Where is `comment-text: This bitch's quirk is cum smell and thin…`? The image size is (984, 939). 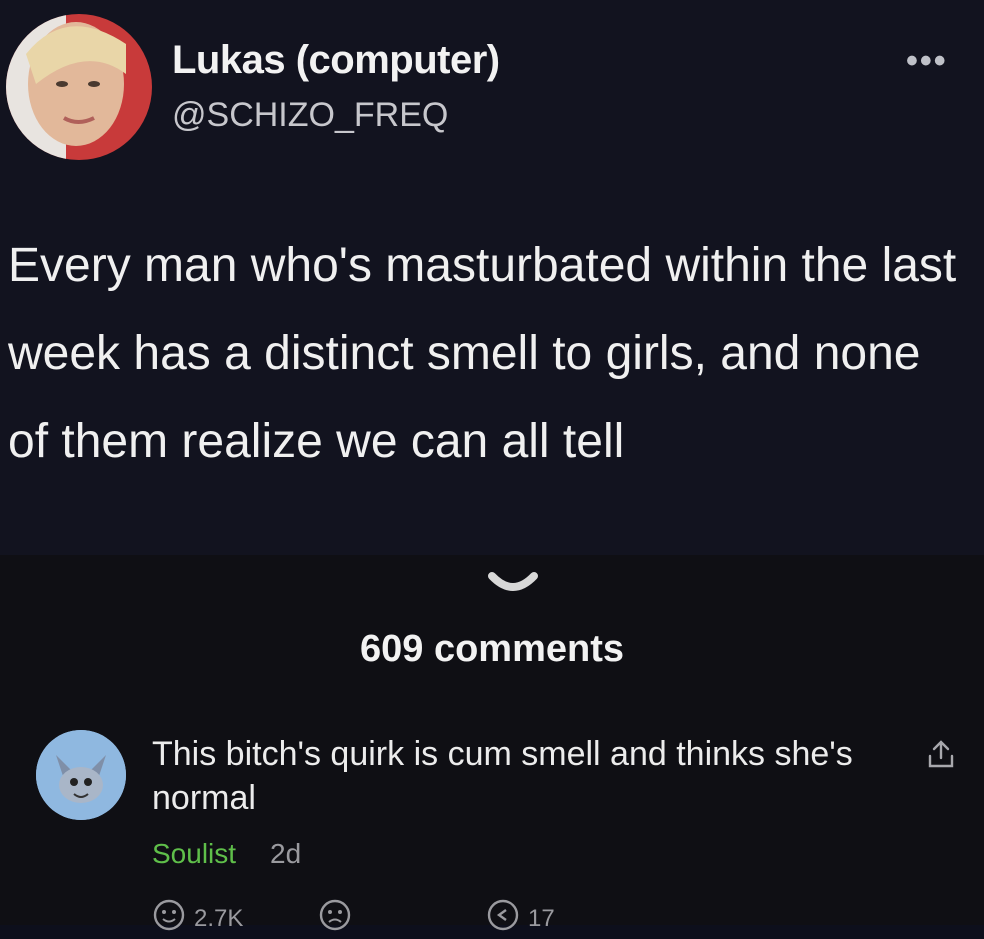 comment-text: This bitch's quirk is cum smell and thin… is located at coordinates (502, 776).